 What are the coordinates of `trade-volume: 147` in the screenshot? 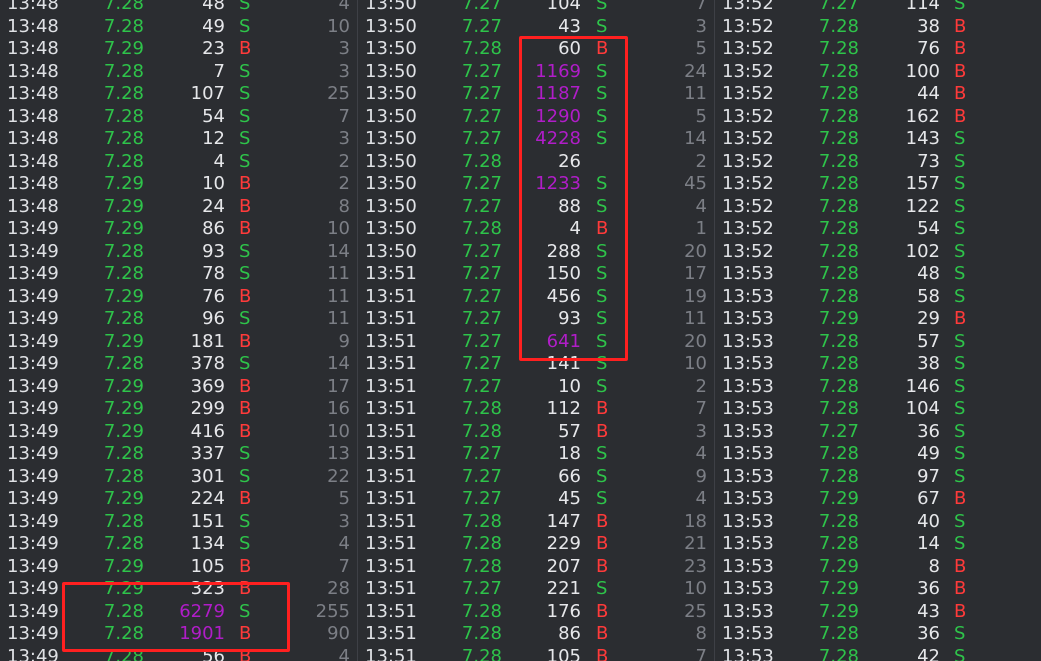 It's located at (563, 521).